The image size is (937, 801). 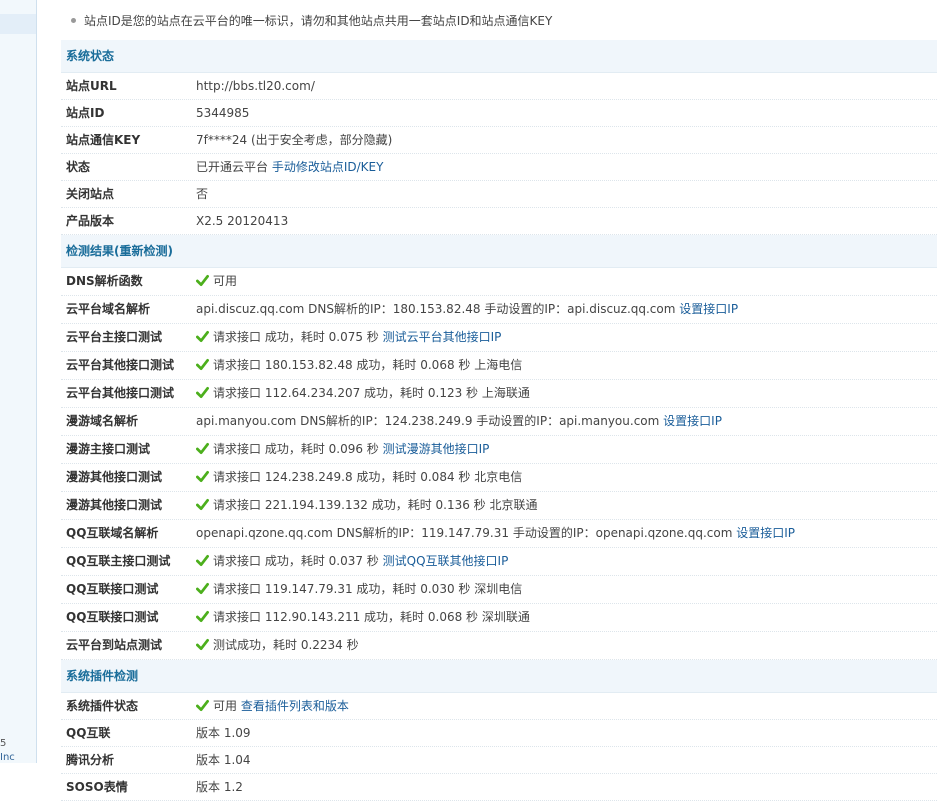 What do you see at coordinates (375, 505) in the screenshot?
I see `manyou-other-2-text: 请求接口 221.194.139.132 成功，耗时 0.136 秒 北京联通` at bounding box center [375, 505].